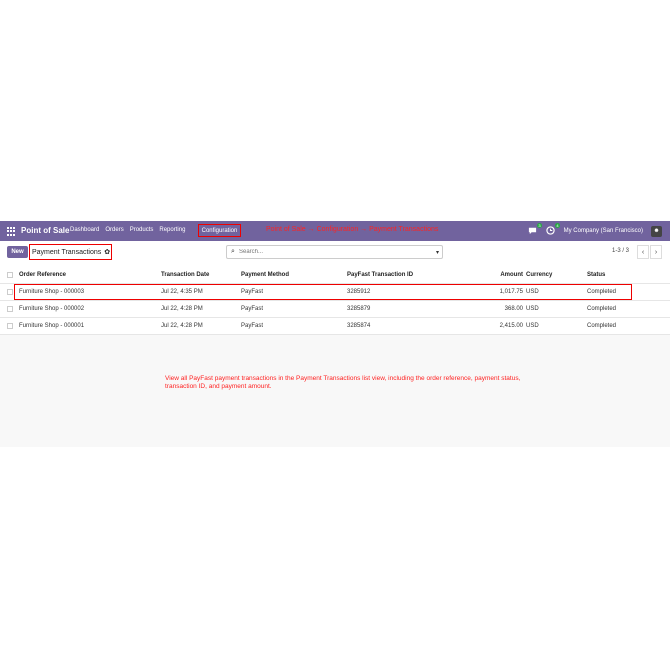 The height and width of the screenshot is (670, 670). I want to click on chevron-right-icon: ›, so click(656, 252).